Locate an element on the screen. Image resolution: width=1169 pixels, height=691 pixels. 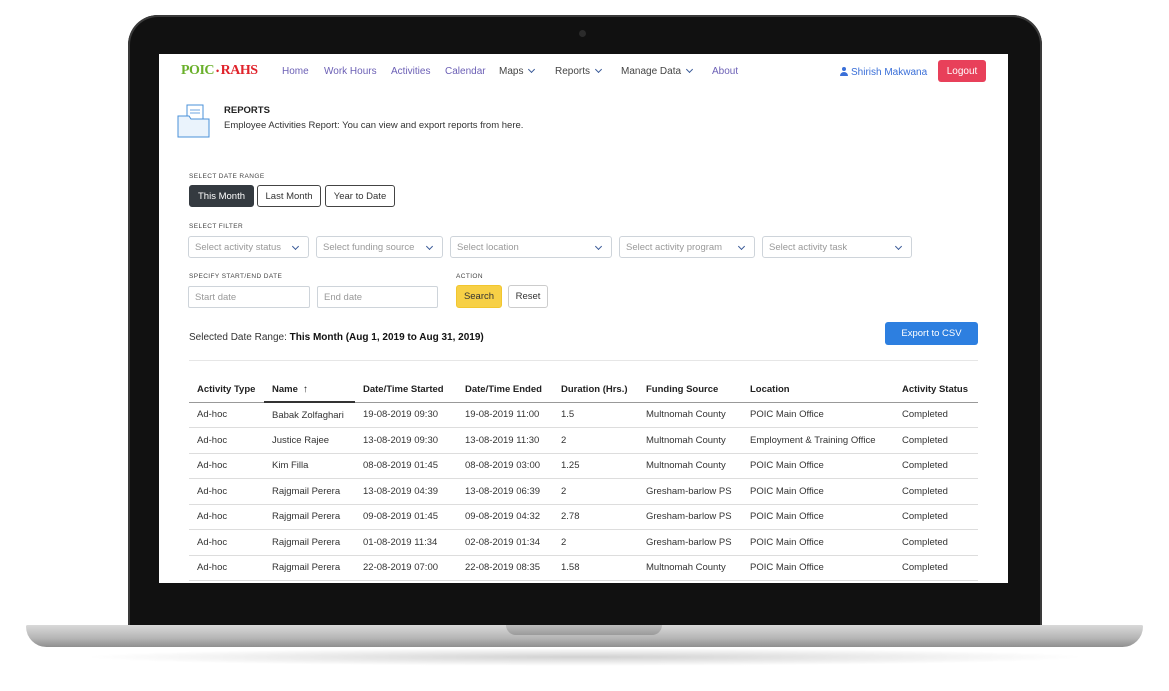
nav-manage-data: Manage Data is located at coordinates (657, 71).